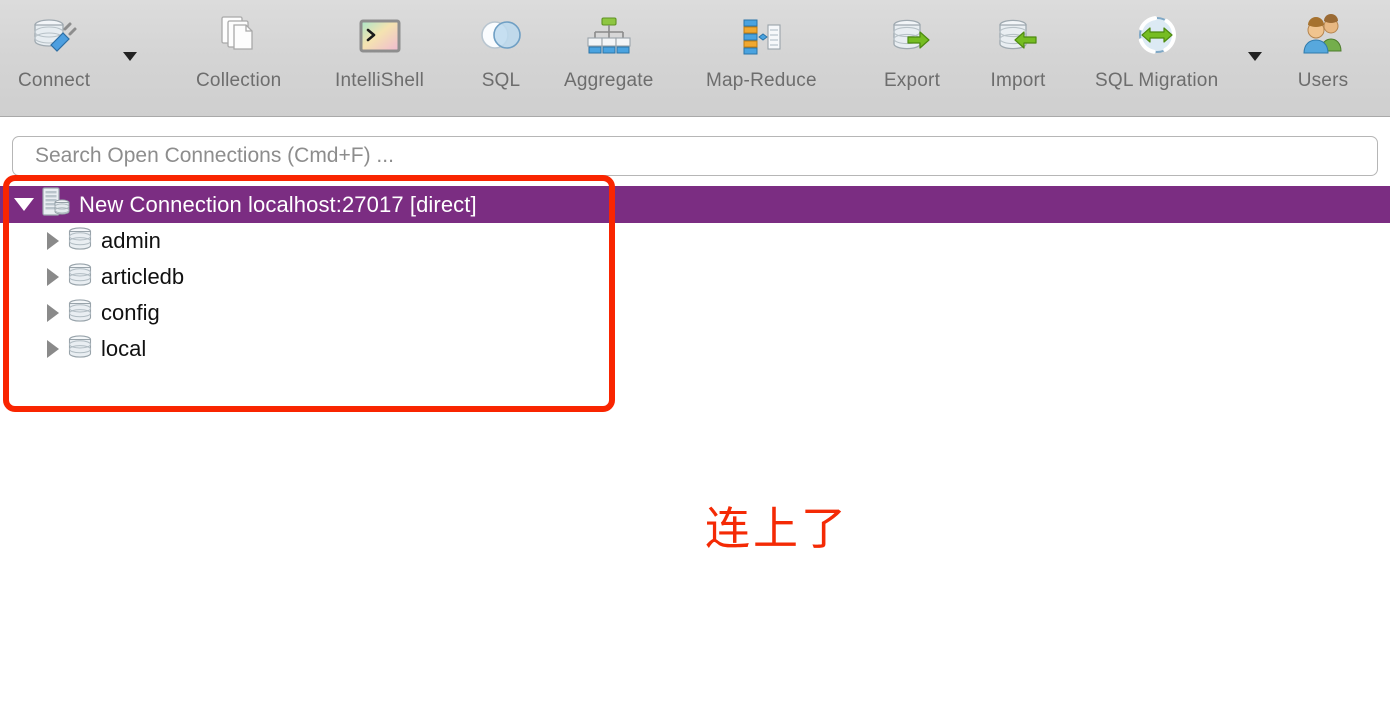 Image resolution: width=1390 pixels, height=702 pixels. What do you see at coordinates (695, 313) in the screenshot?
I see `tree-database-row: config` at bounding box center [695, 313].